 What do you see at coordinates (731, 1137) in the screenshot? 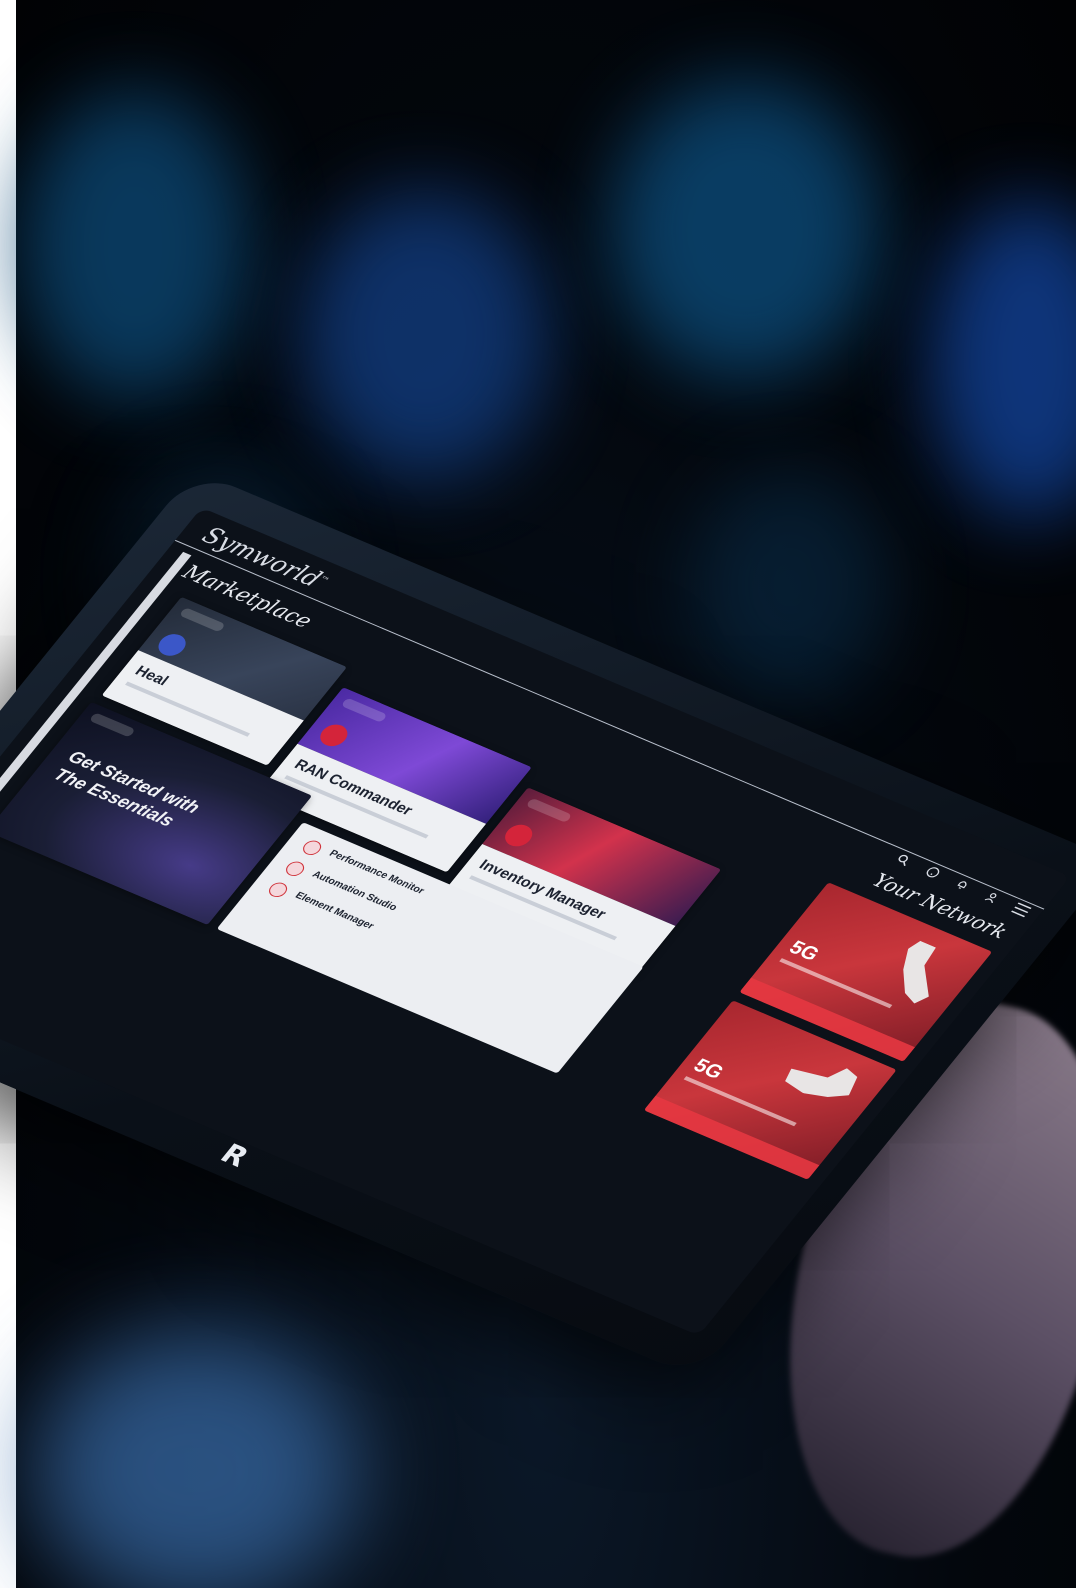
I see `network-action-bar` at bounding box center [731, 1137].